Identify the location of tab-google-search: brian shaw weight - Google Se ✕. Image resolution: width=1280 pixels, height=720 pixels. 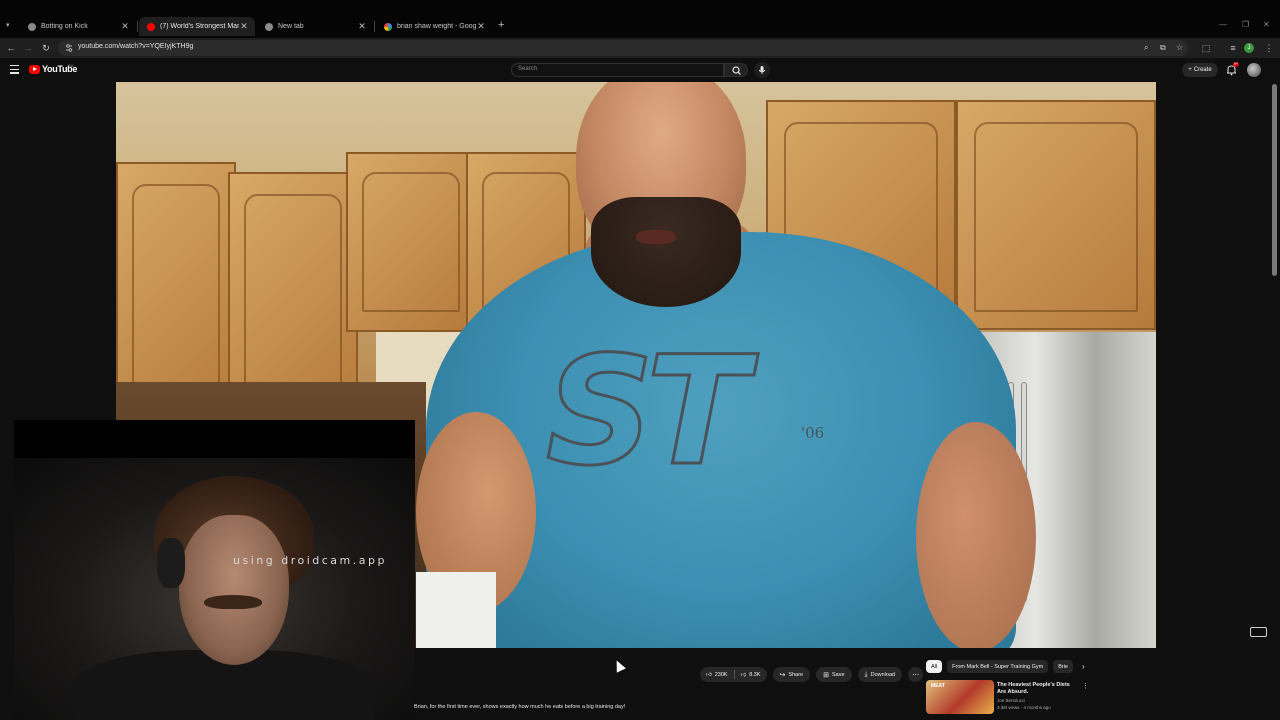
(434, 26).